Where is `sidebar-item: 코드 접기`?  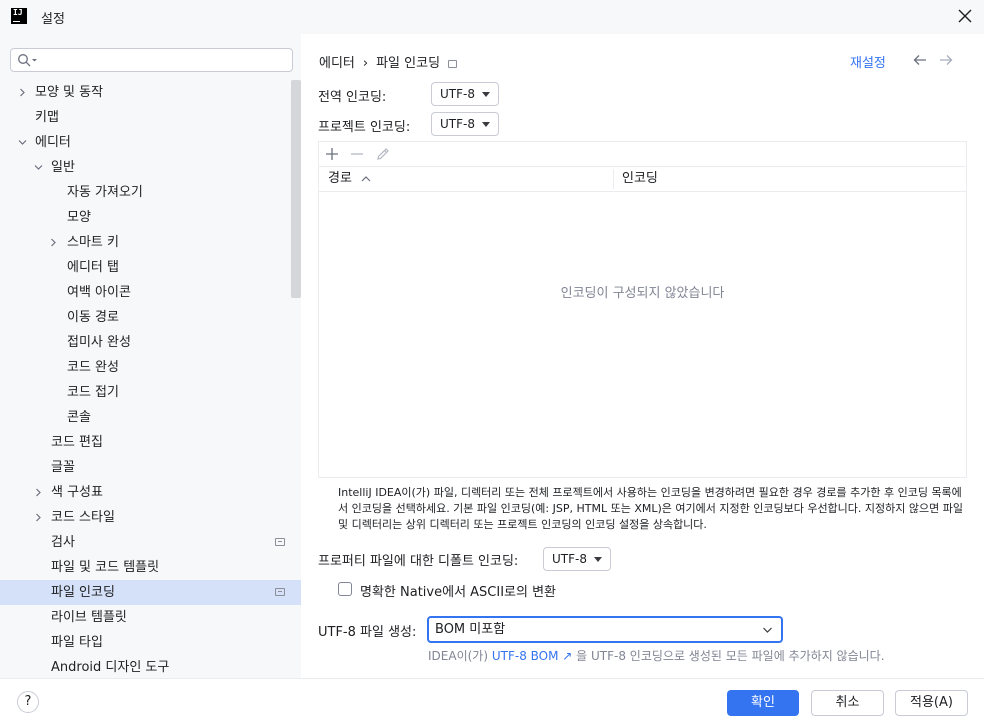 sidebar-item: 코드 접기 is located at coordinates (150, 392).